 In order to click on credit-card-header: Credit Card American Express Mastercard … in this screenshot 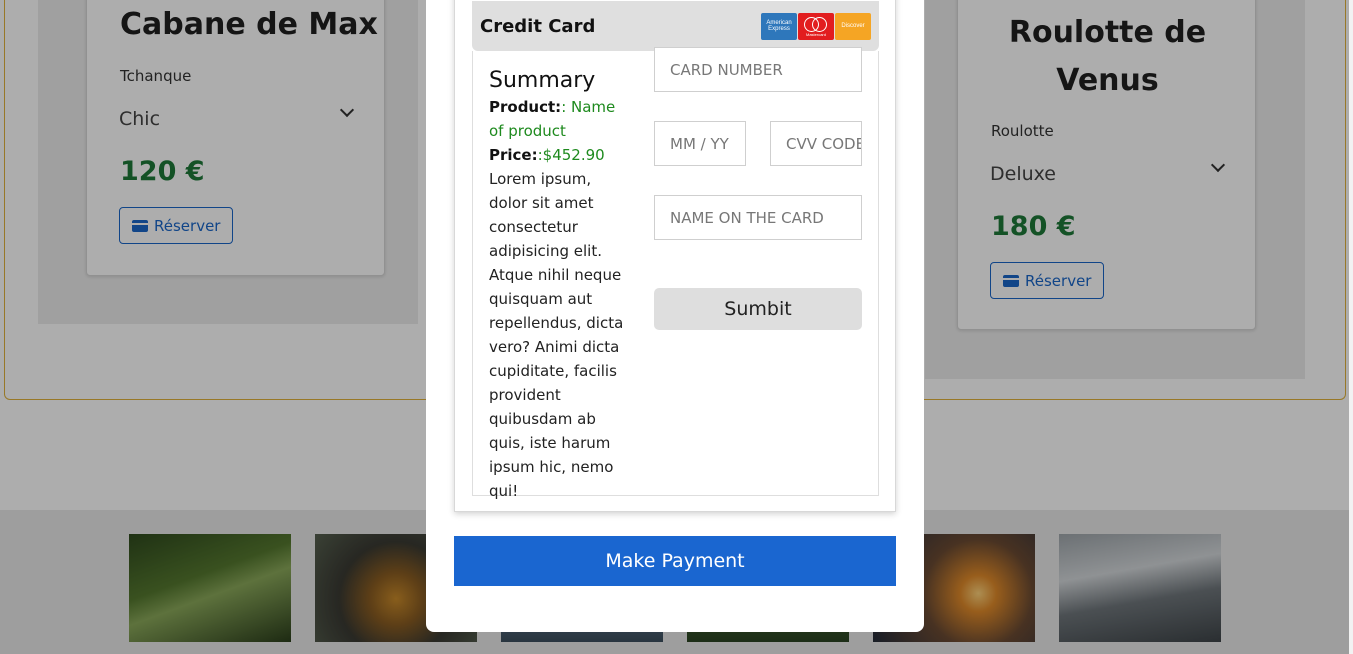, I will do `click(675, 26)`.